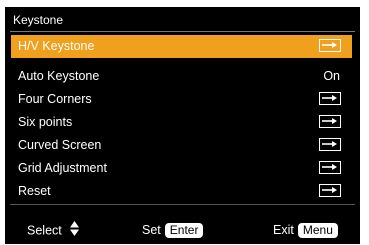 This screenshot has height=245, width=369. Describe the element at coordinates (181, 145) in the screenshot. I see `menu-item-curved-screen: Curved Screen` at that location.